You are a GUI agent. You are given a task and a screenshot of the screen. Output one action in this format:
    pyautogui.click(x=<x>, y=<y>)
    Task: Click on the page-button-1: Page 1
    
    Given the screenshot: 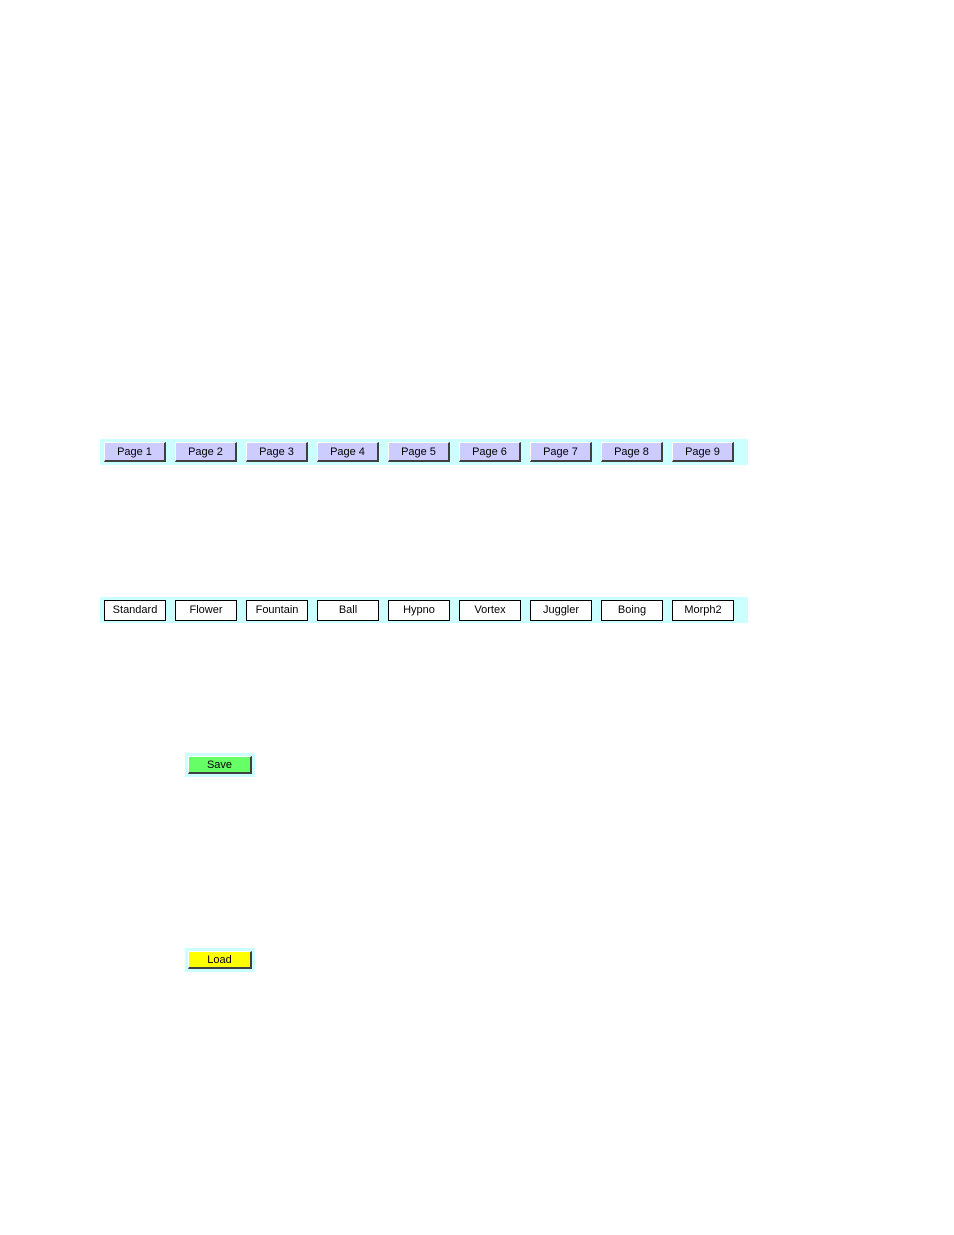 What is the action you would take?
    pyautogui.click(x=135, y=452)
    